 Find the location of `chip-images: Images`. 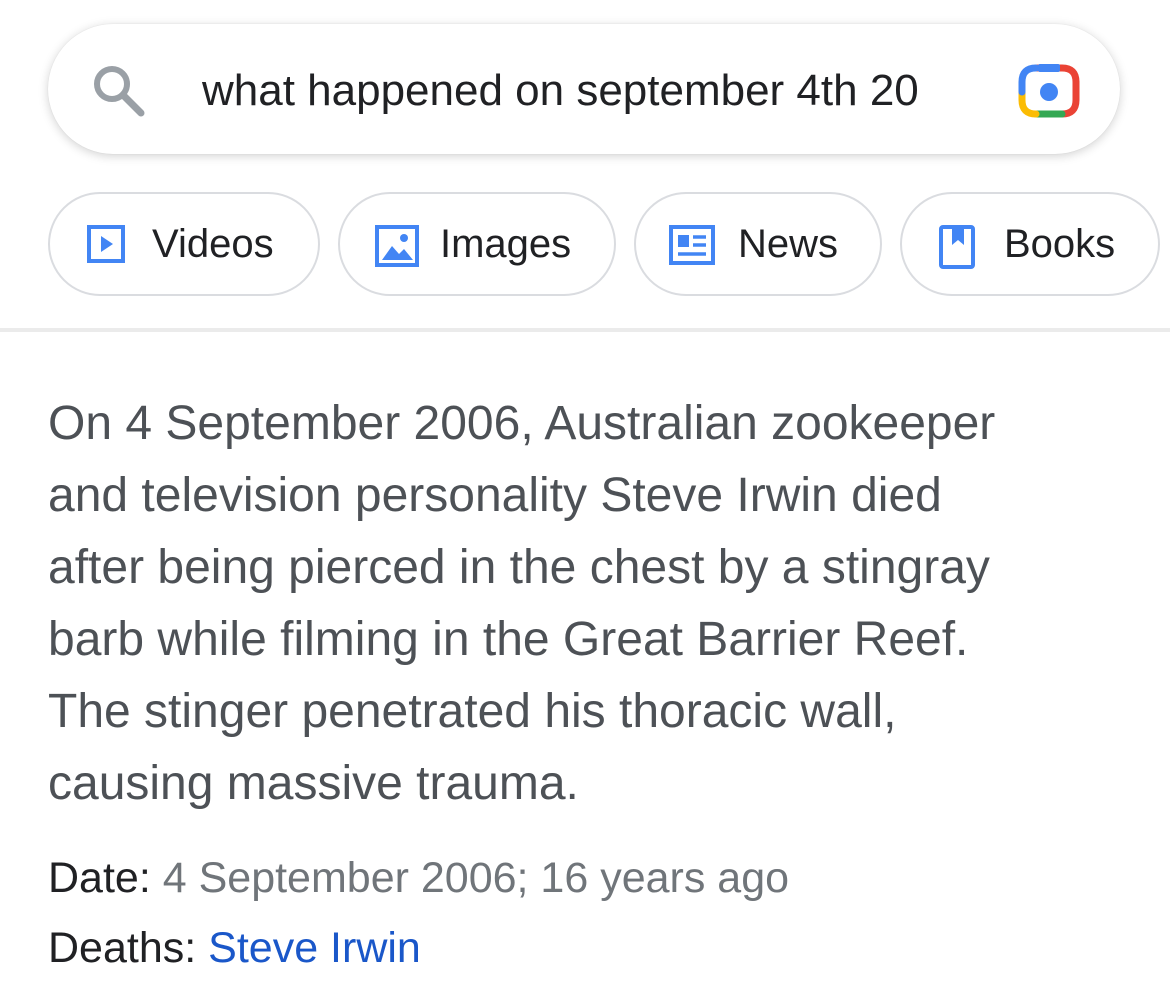

chip-images: Images is located at coordinates (477, 244).